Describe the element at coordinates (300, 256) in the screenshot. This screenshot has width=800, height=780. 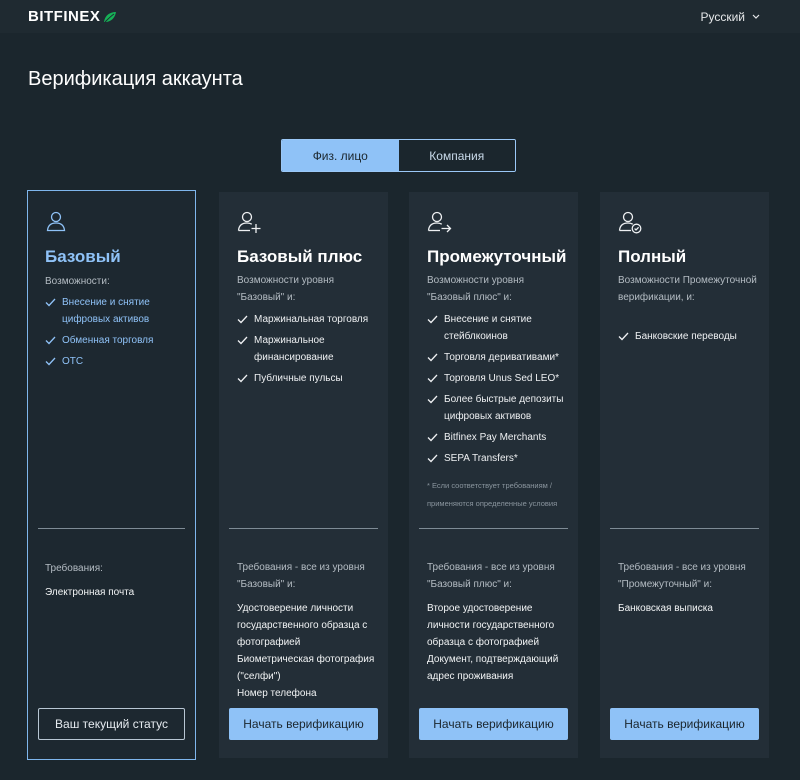
I see `level-title: Базовый плюс` at that location.